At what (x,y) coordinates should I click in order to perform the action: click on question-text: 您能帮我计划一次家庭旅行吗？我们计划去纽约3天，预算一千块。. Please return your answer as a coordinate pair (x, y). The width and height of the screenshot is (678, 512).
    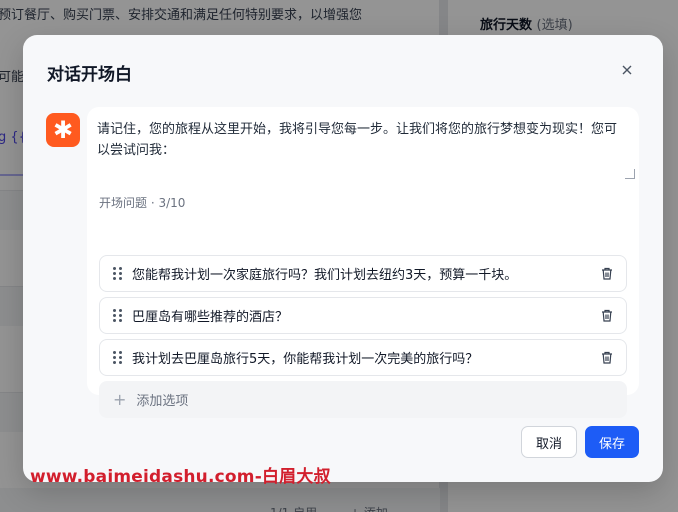
    Looking at the image, I should click on (366, 273).